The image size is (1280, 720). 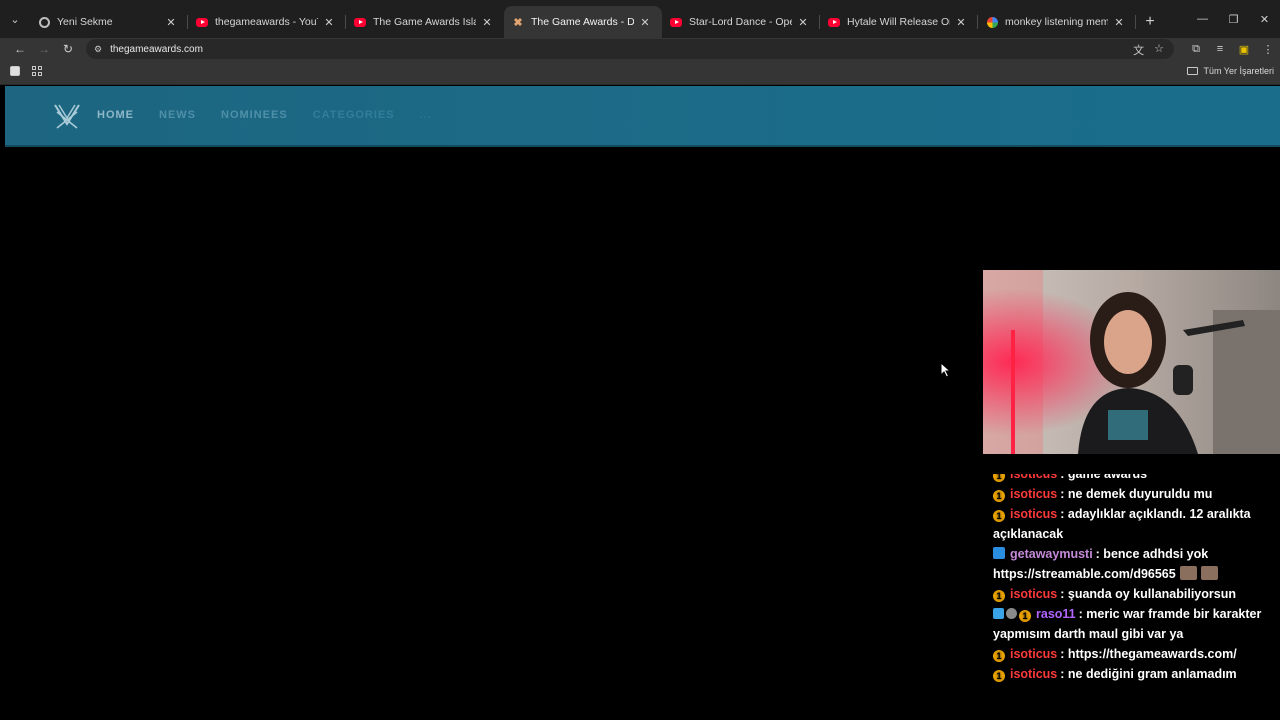 What do you see at coordinates (20, 49) in the screenshot?
I see `back-button: ←` at bounding box center [20, 49].